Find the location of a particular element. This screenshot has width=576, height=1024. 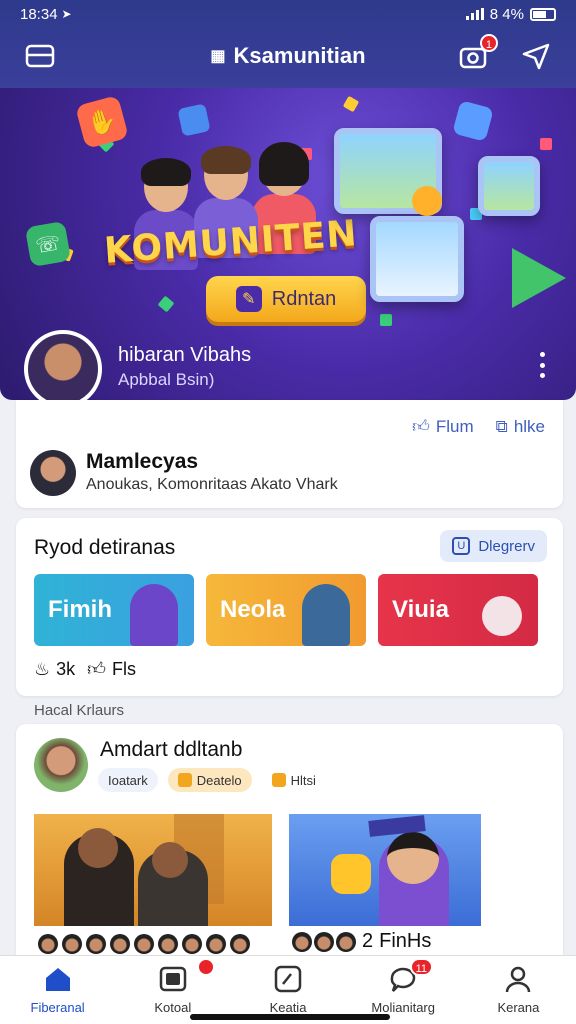

tag-chip: Ioatark is located at coordinates (128, 780).